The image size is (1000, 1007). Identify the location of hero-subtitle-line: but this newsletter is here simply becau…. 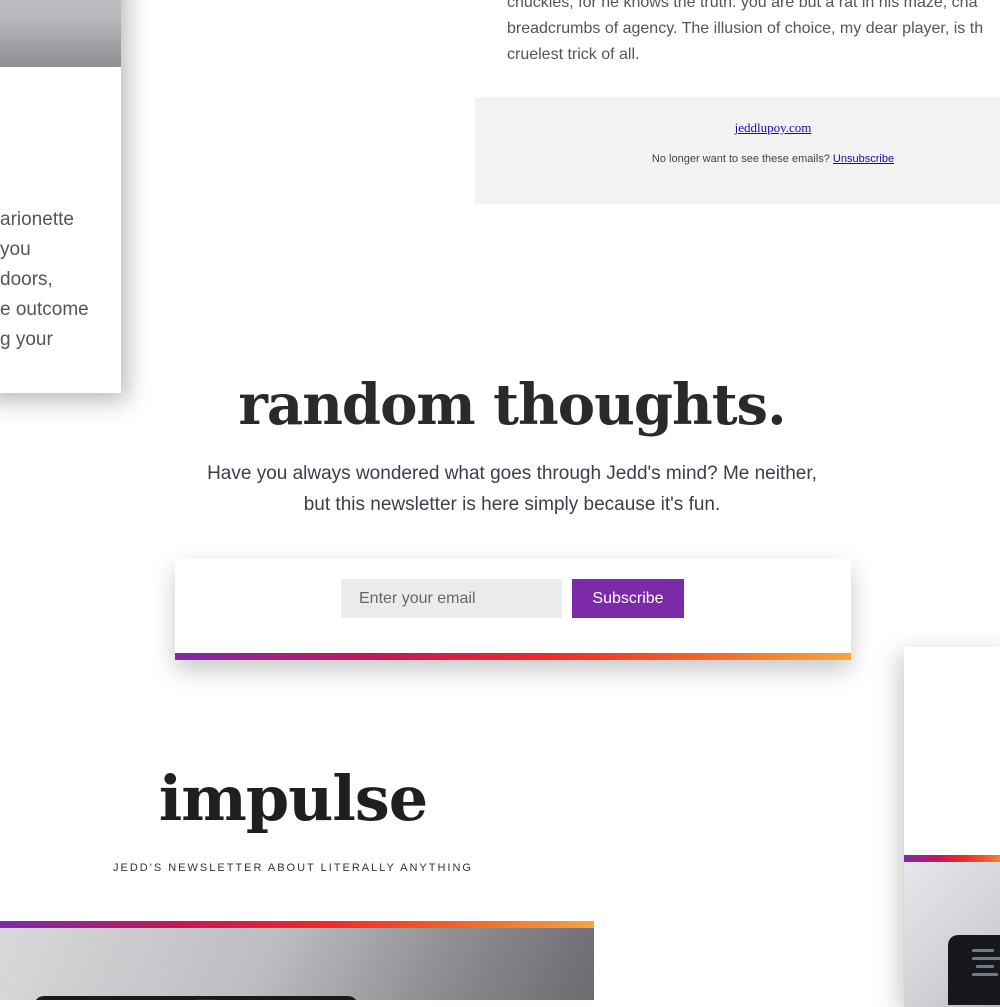
(512, 504).